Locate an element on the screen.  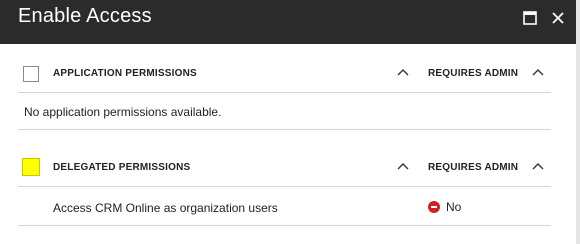
permission-name: Access CRM Online as organization users is located at coordinates (165, 208).